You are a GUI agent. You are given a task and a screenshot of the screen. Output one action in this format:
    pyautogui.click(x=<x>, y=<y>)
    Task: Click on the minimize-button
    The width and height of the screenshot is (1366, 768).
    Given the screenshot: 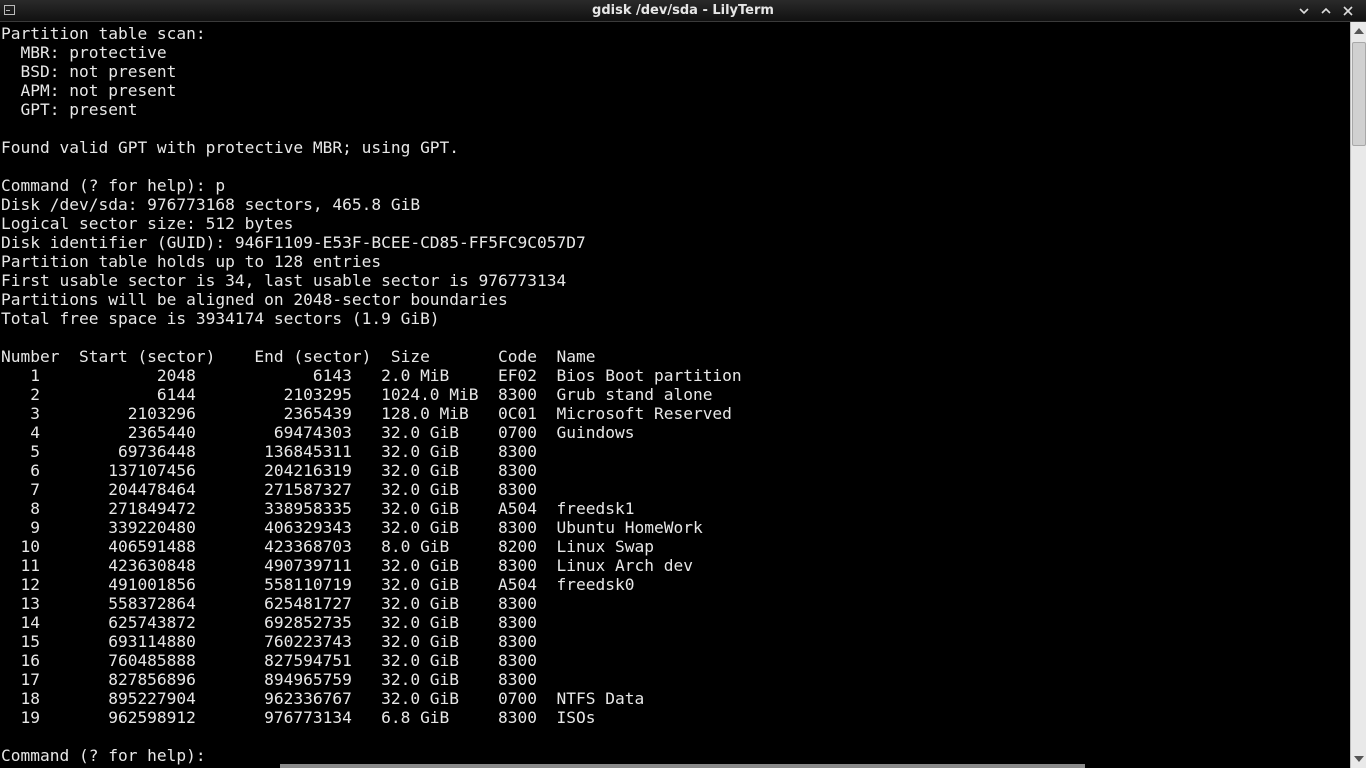 What is the action you would take?
    pyautogui.click(x=1304, y=11)
    